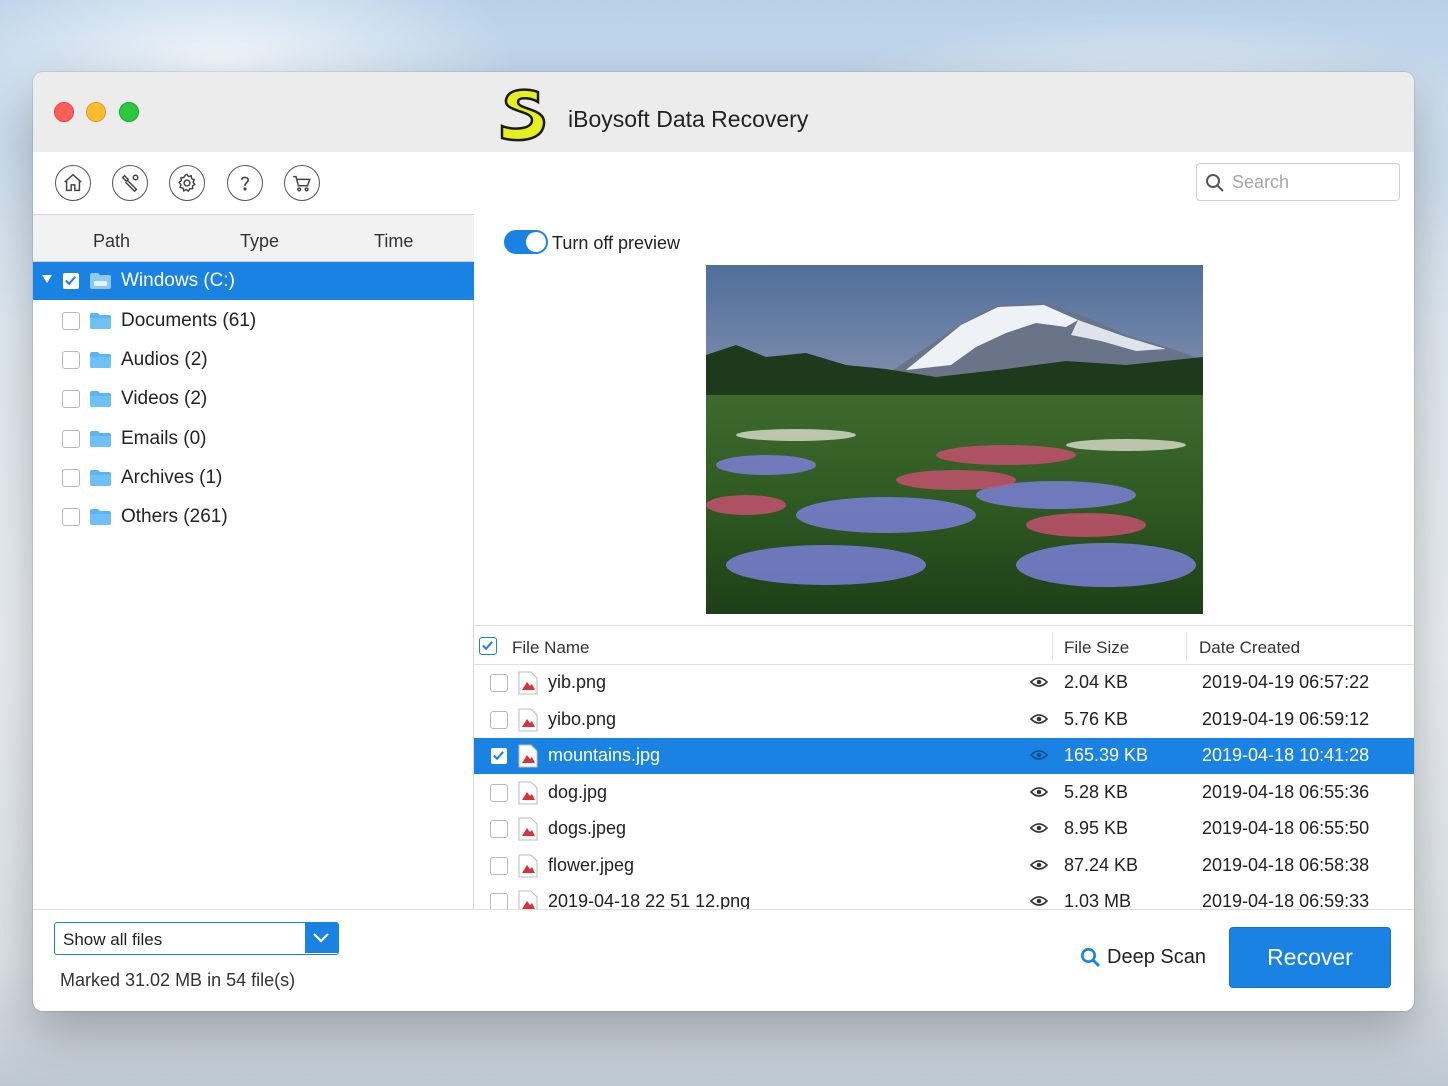 The height and width of the screenshot is (1086, 1448). Describe the element at coordinates (253, 399) in the screenshot. I see `tree-item-videos: Videos (2)` at that location.